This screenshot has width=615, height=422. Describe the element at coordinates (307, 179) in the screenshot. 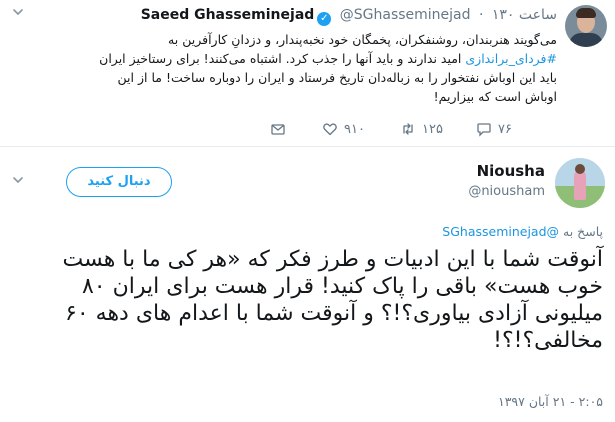

I see `main-tweet-header: Niousha @niousham دنبال کنید` at that location.